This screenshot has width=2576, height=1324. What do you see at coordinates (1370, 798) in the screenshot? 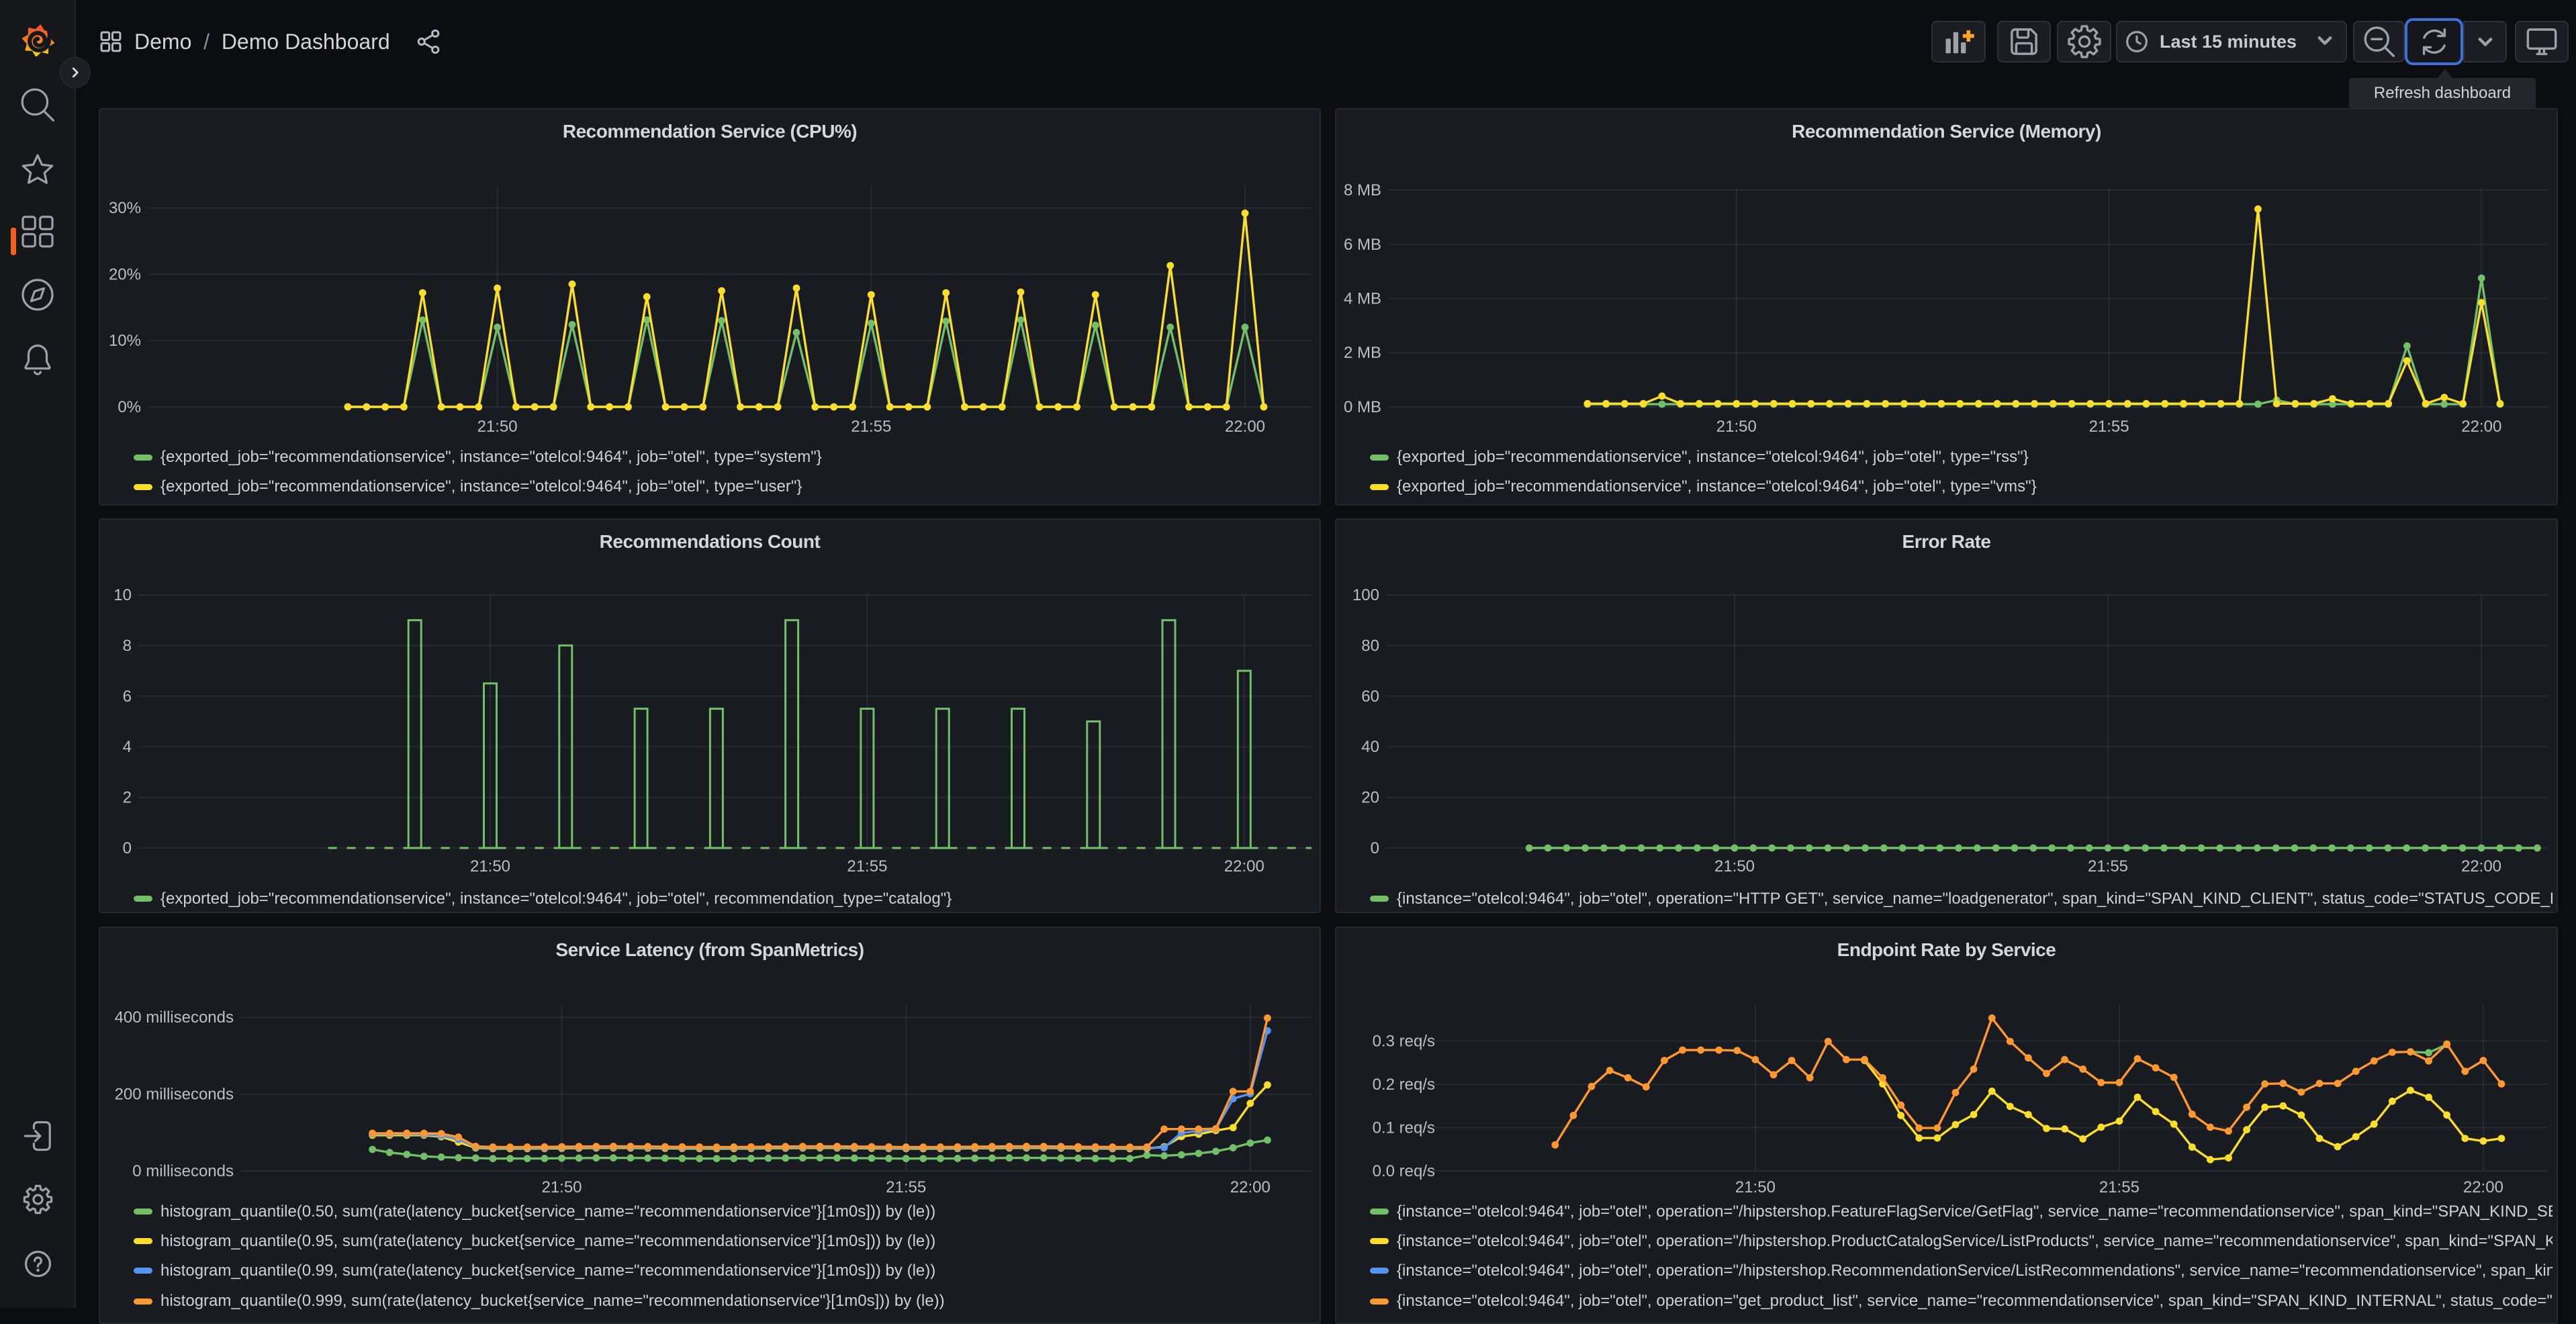
I see `svg-text: 20` at bounding box center [1370, 798].